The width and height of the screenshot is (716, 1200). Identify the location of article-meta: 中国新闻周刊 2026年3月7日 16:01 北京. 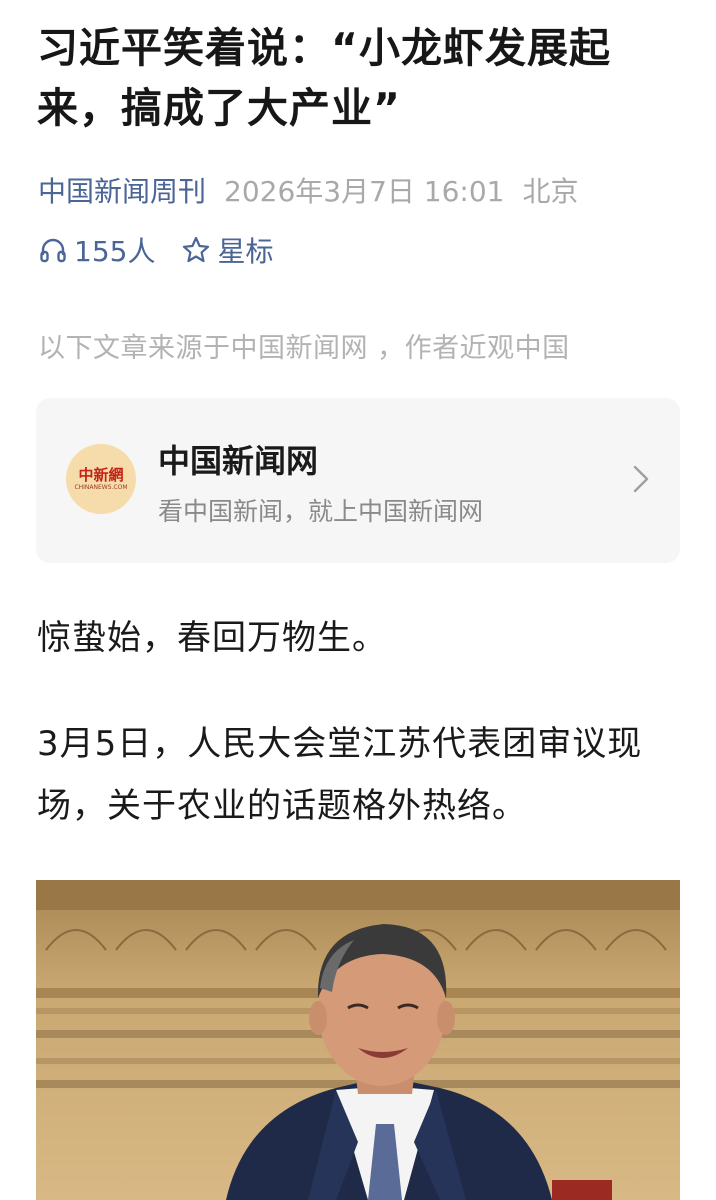
(308, 190).